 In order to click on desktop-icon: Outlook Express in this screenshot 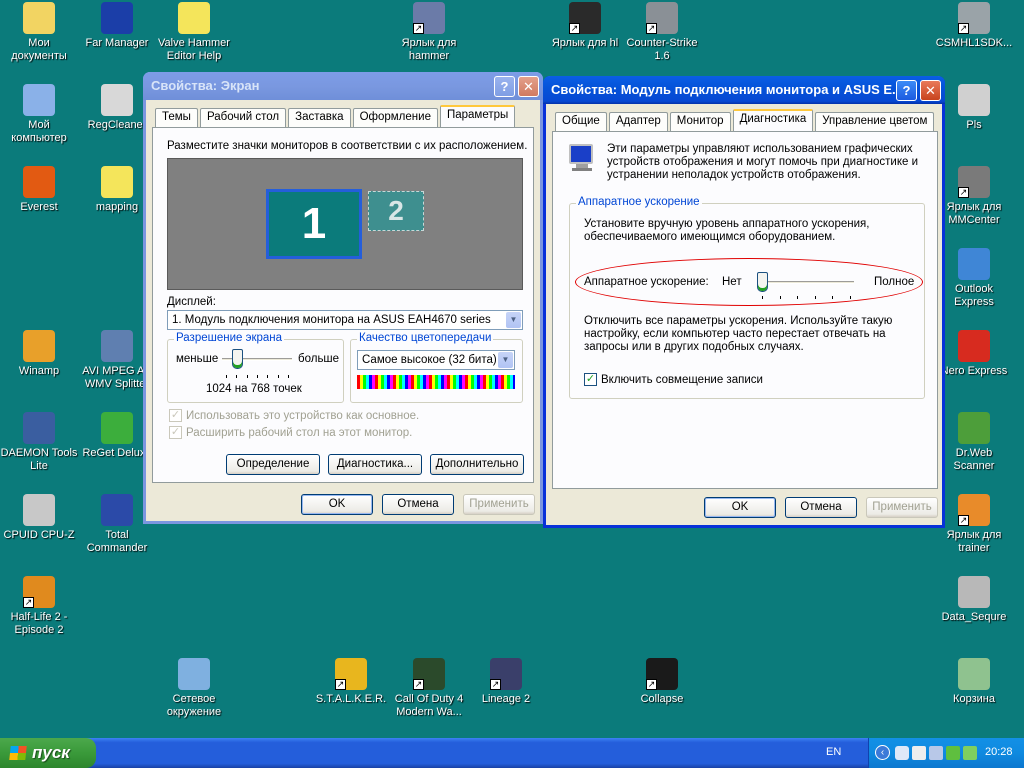, I will do `click(974, 278)`.